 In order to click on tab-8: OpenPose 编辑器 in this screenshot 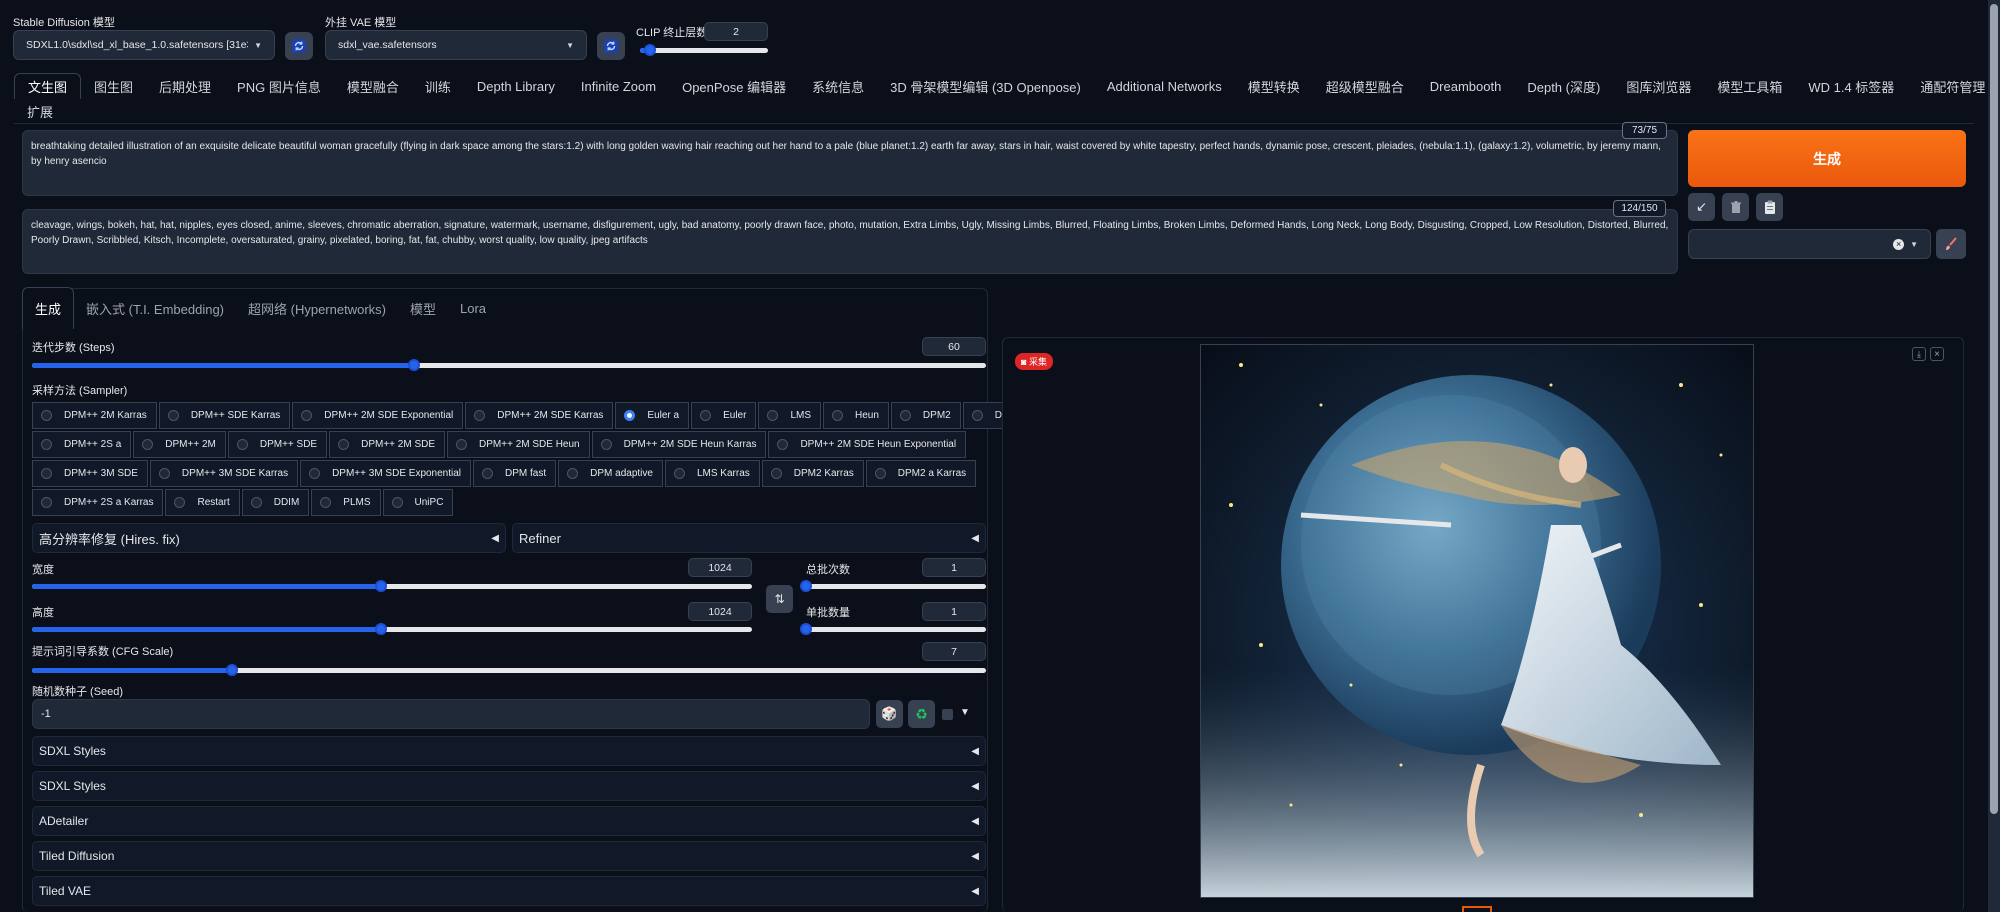, I will do `click(734, 86)`.